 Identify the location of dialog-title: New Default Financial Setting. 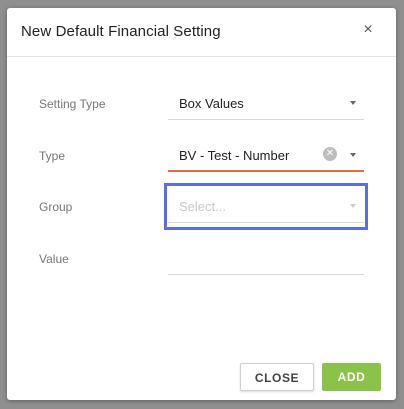
(121, 31).